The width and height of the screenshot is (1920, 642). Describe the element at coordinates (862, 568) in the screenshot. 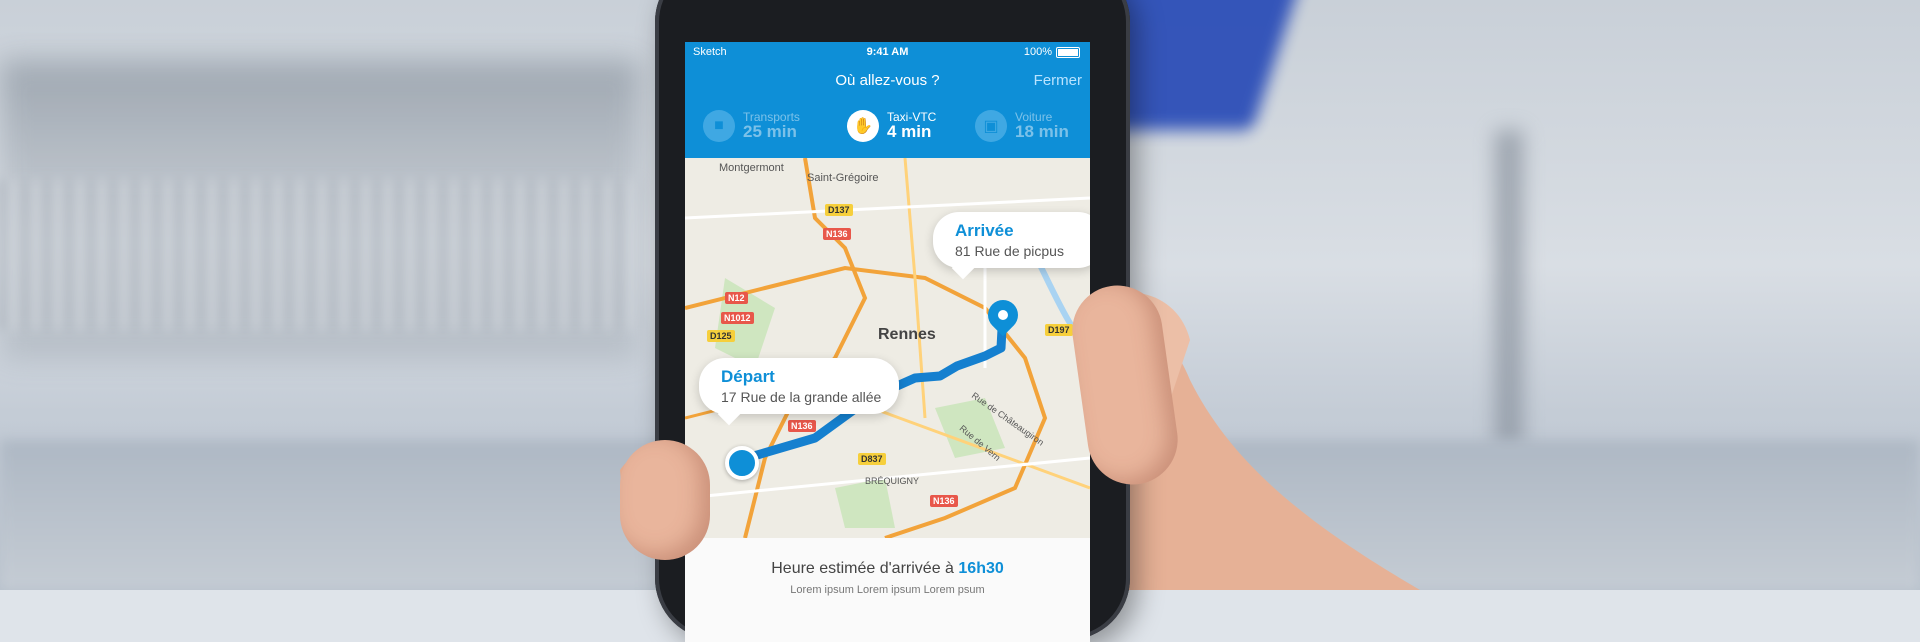

I see `eta-prefix: Heure estimée d'arrivée à` at that location.